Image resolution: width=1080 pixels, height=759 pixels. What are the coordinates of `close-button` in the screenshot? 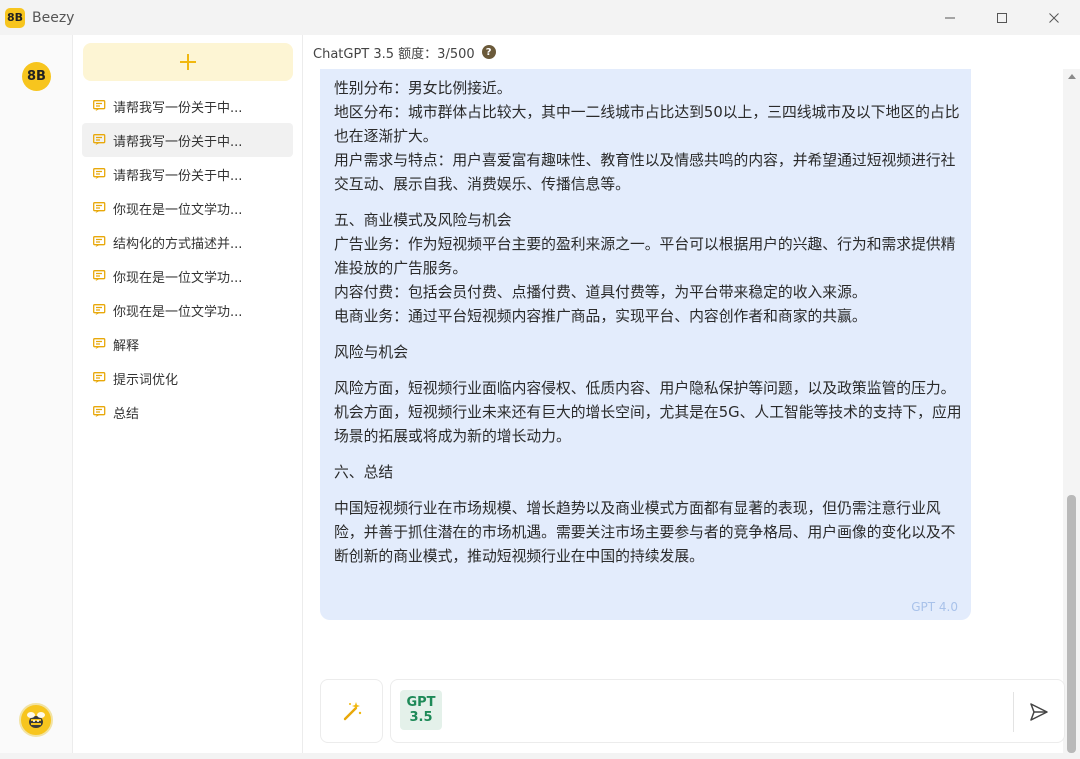 It's located at (1054, 17).